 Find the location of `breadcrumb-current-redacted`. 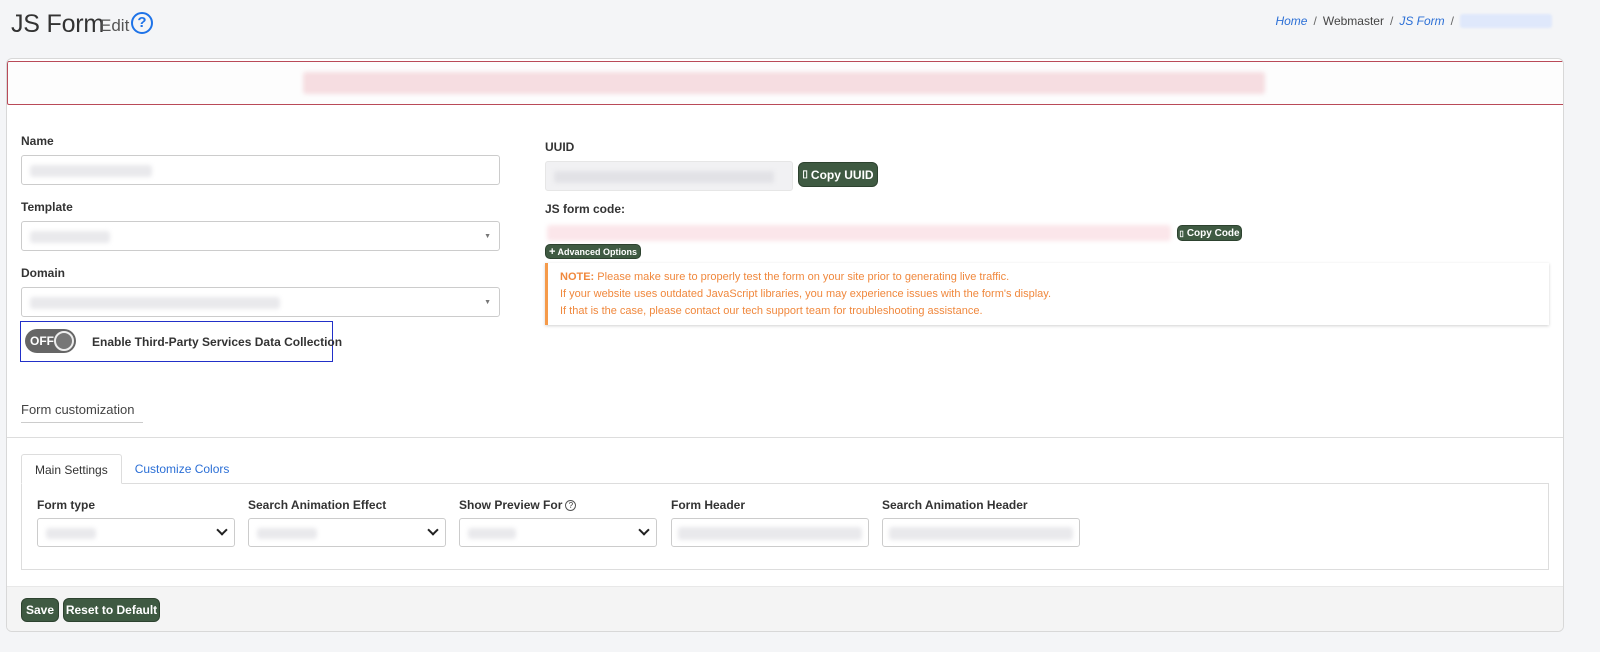

breadcrumb-current-redacted is located at coordinates (1506, 21).